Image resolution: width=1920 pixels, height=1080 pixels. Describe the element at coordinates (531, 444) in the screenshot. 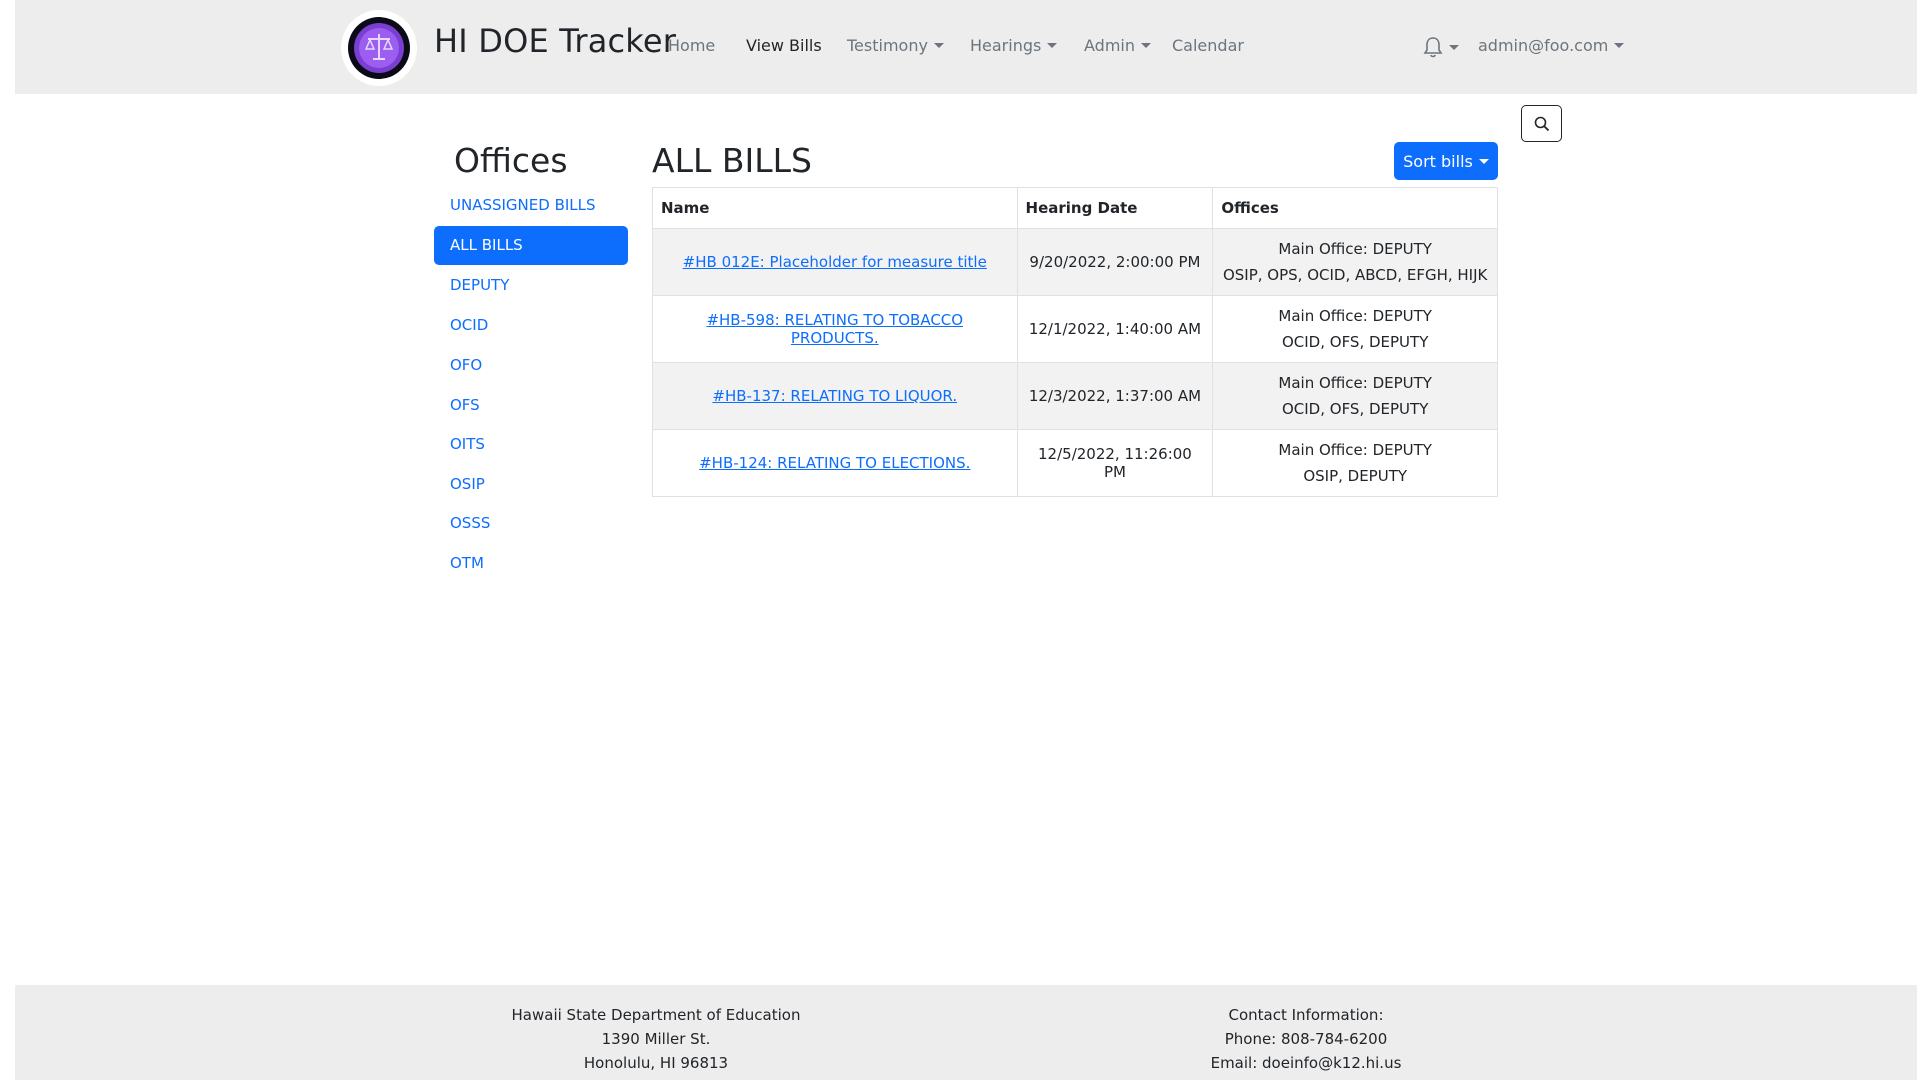

I see `sidebar-item-oits: OITS` at that location.